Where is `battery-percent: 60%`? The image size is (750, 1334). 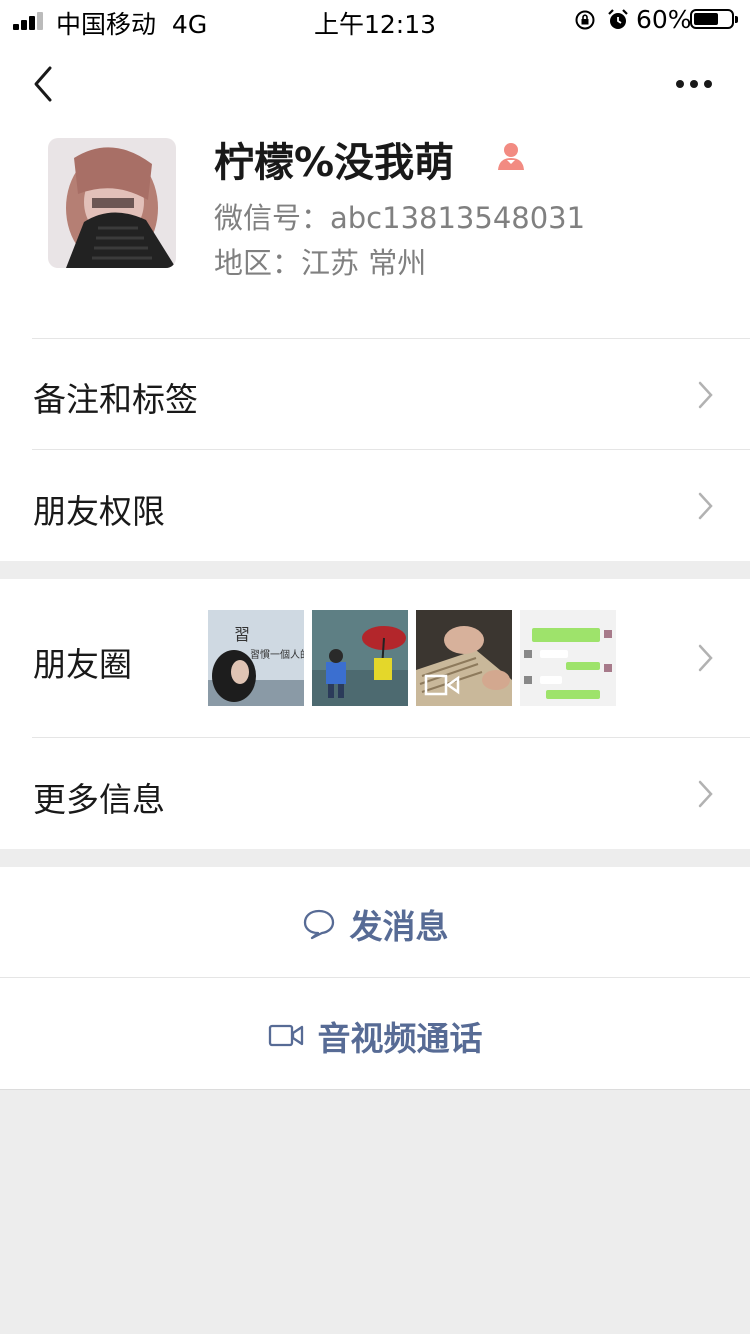
battery-percent: 60% is located at coordinates (664, 19).